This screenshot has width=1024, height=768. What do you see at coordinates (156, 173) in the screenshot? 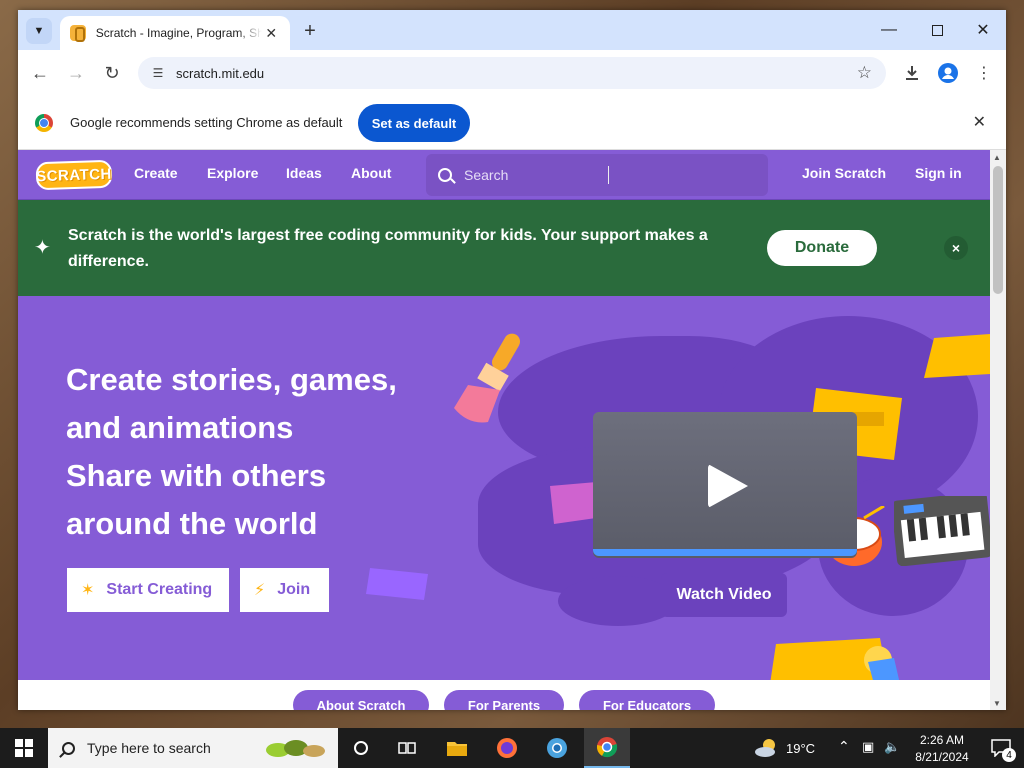
I see `nav-create: Create` at bounding box center [156, 173].